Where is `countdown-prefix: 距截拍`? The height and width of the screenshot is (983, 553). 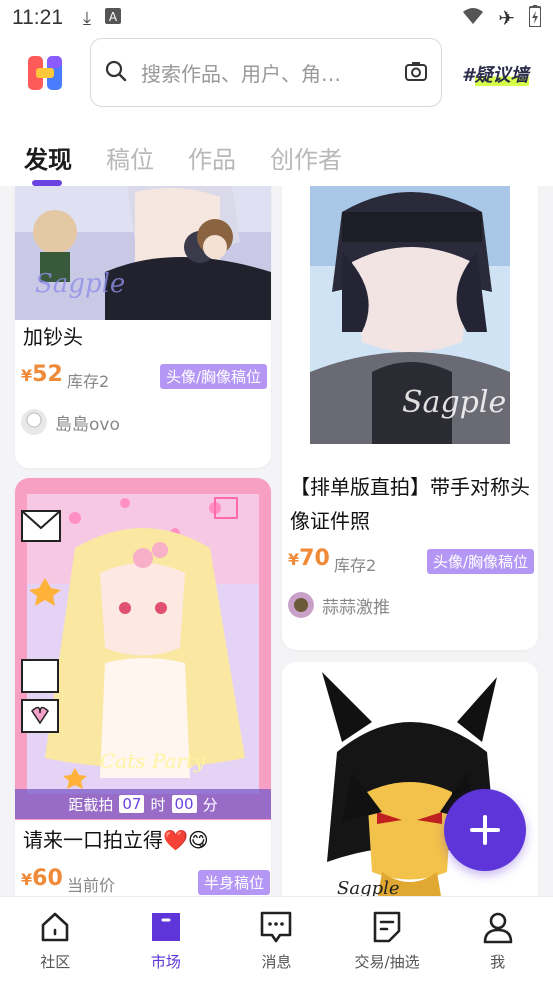 countdown-prefix: 距截拍 is located at coordinates (91, 804).